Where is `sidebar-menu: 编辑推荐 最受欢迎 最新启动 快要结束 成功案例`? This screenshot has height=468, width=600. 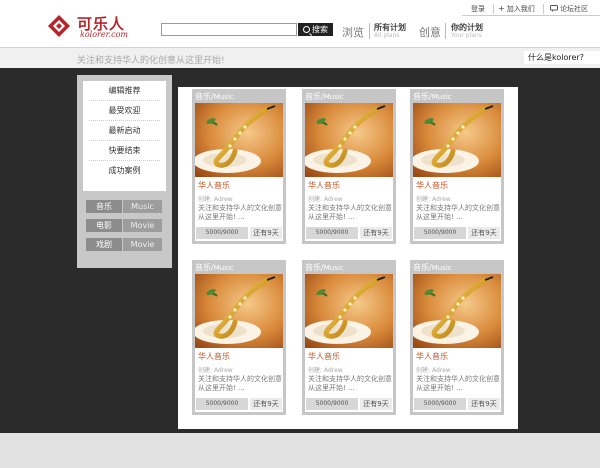 sidebar-menu: 编辑推荐 最受欢迎 最新启动 快要结束 成功案例 is located at coordinates (124, 136).